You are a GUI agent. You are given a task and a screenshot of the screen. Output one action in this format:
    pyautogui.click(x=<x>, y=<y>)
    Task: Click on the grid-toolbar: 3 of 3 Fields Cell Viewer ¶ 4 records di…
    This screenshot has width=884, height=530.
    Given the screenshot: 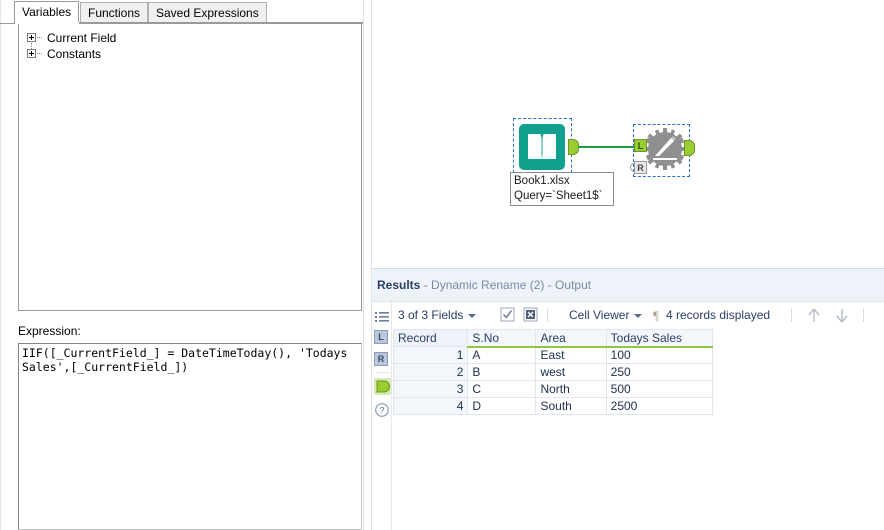 What is the action you would take?
    pyautogui.click(x=638, y=315)
    